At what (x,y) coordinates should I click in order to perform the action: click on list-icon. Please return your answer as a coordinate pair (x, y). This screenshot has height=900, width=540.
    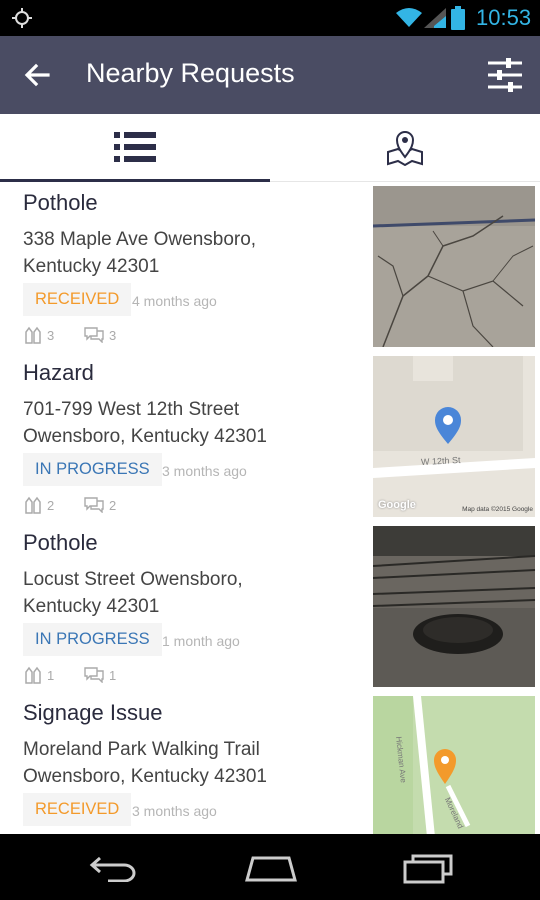
    Looking at the image, I should click on (135, 147).